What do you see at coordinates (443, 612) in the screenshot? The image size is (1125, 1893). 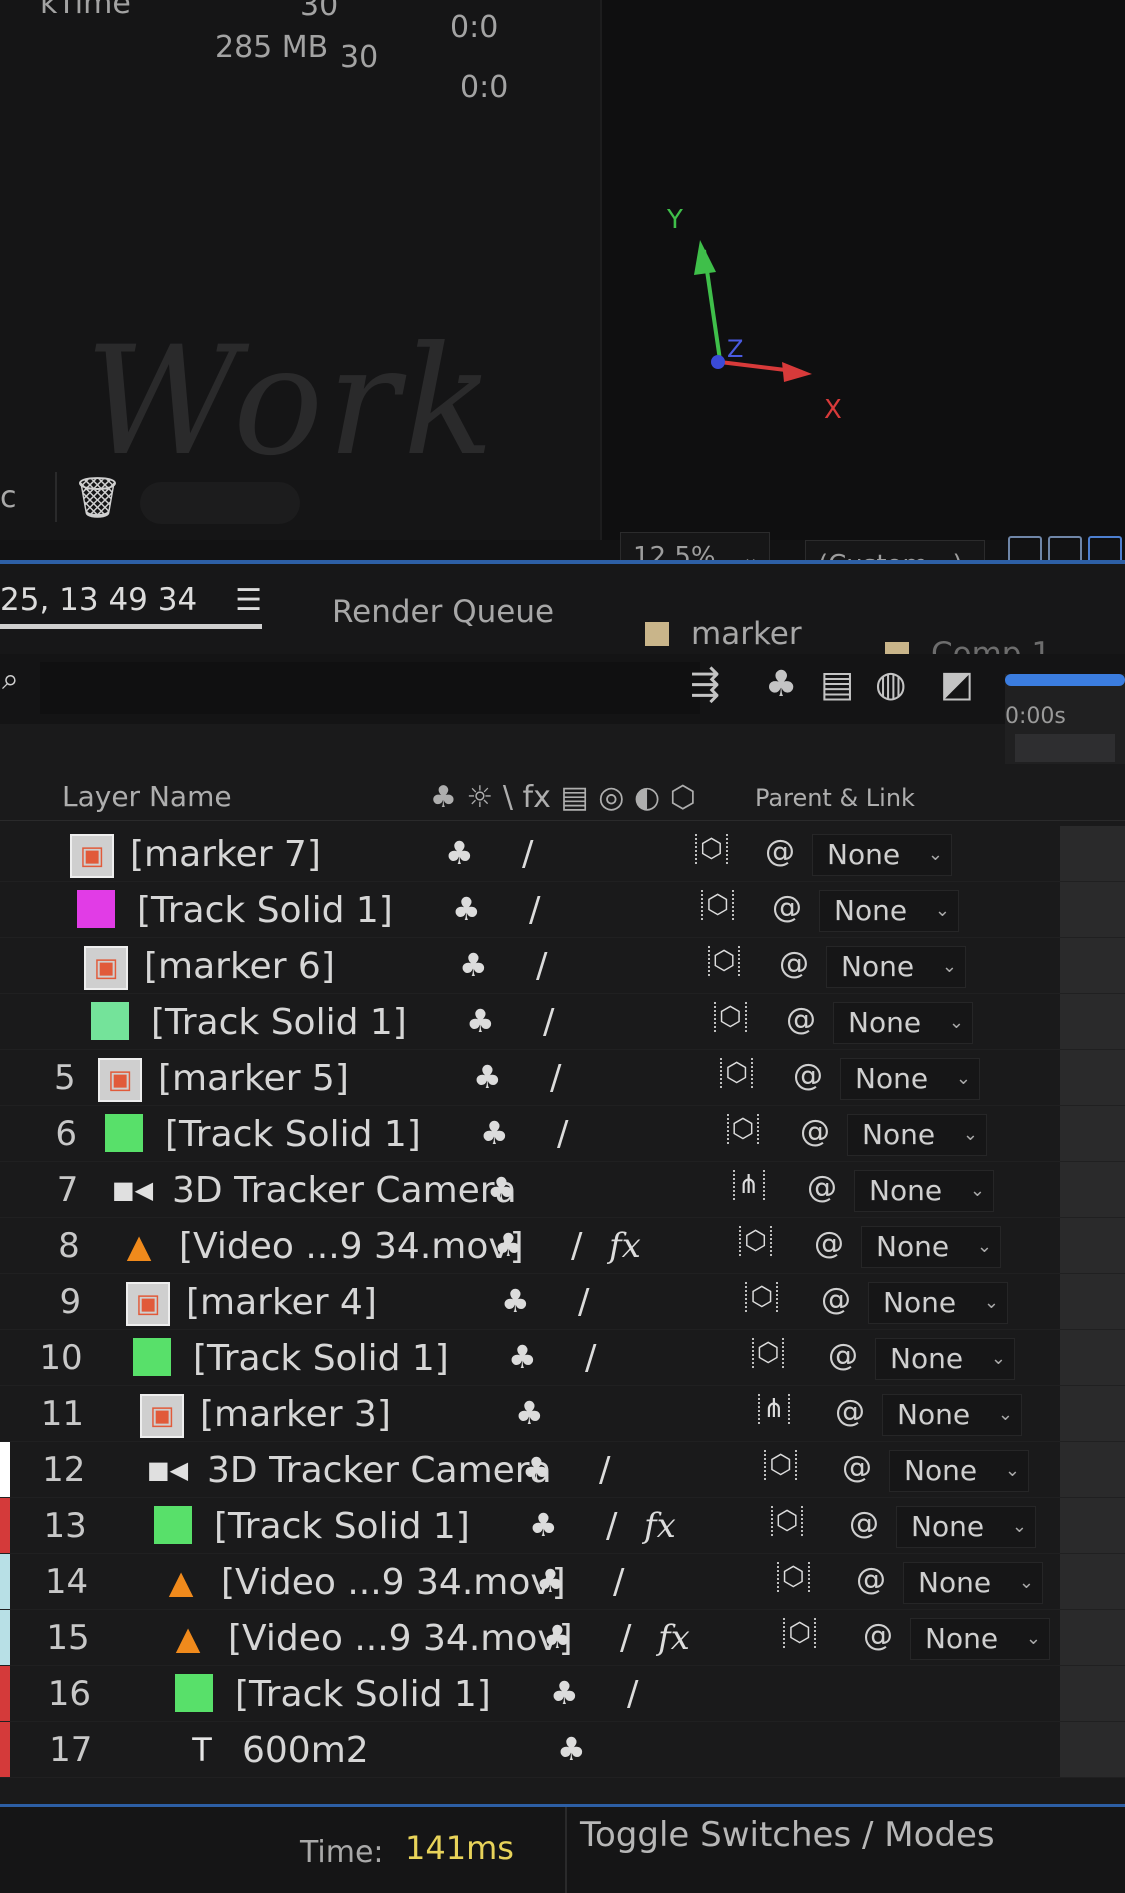 I see `tab-render-queue: Render Queue` at bounding box center [443, 612].